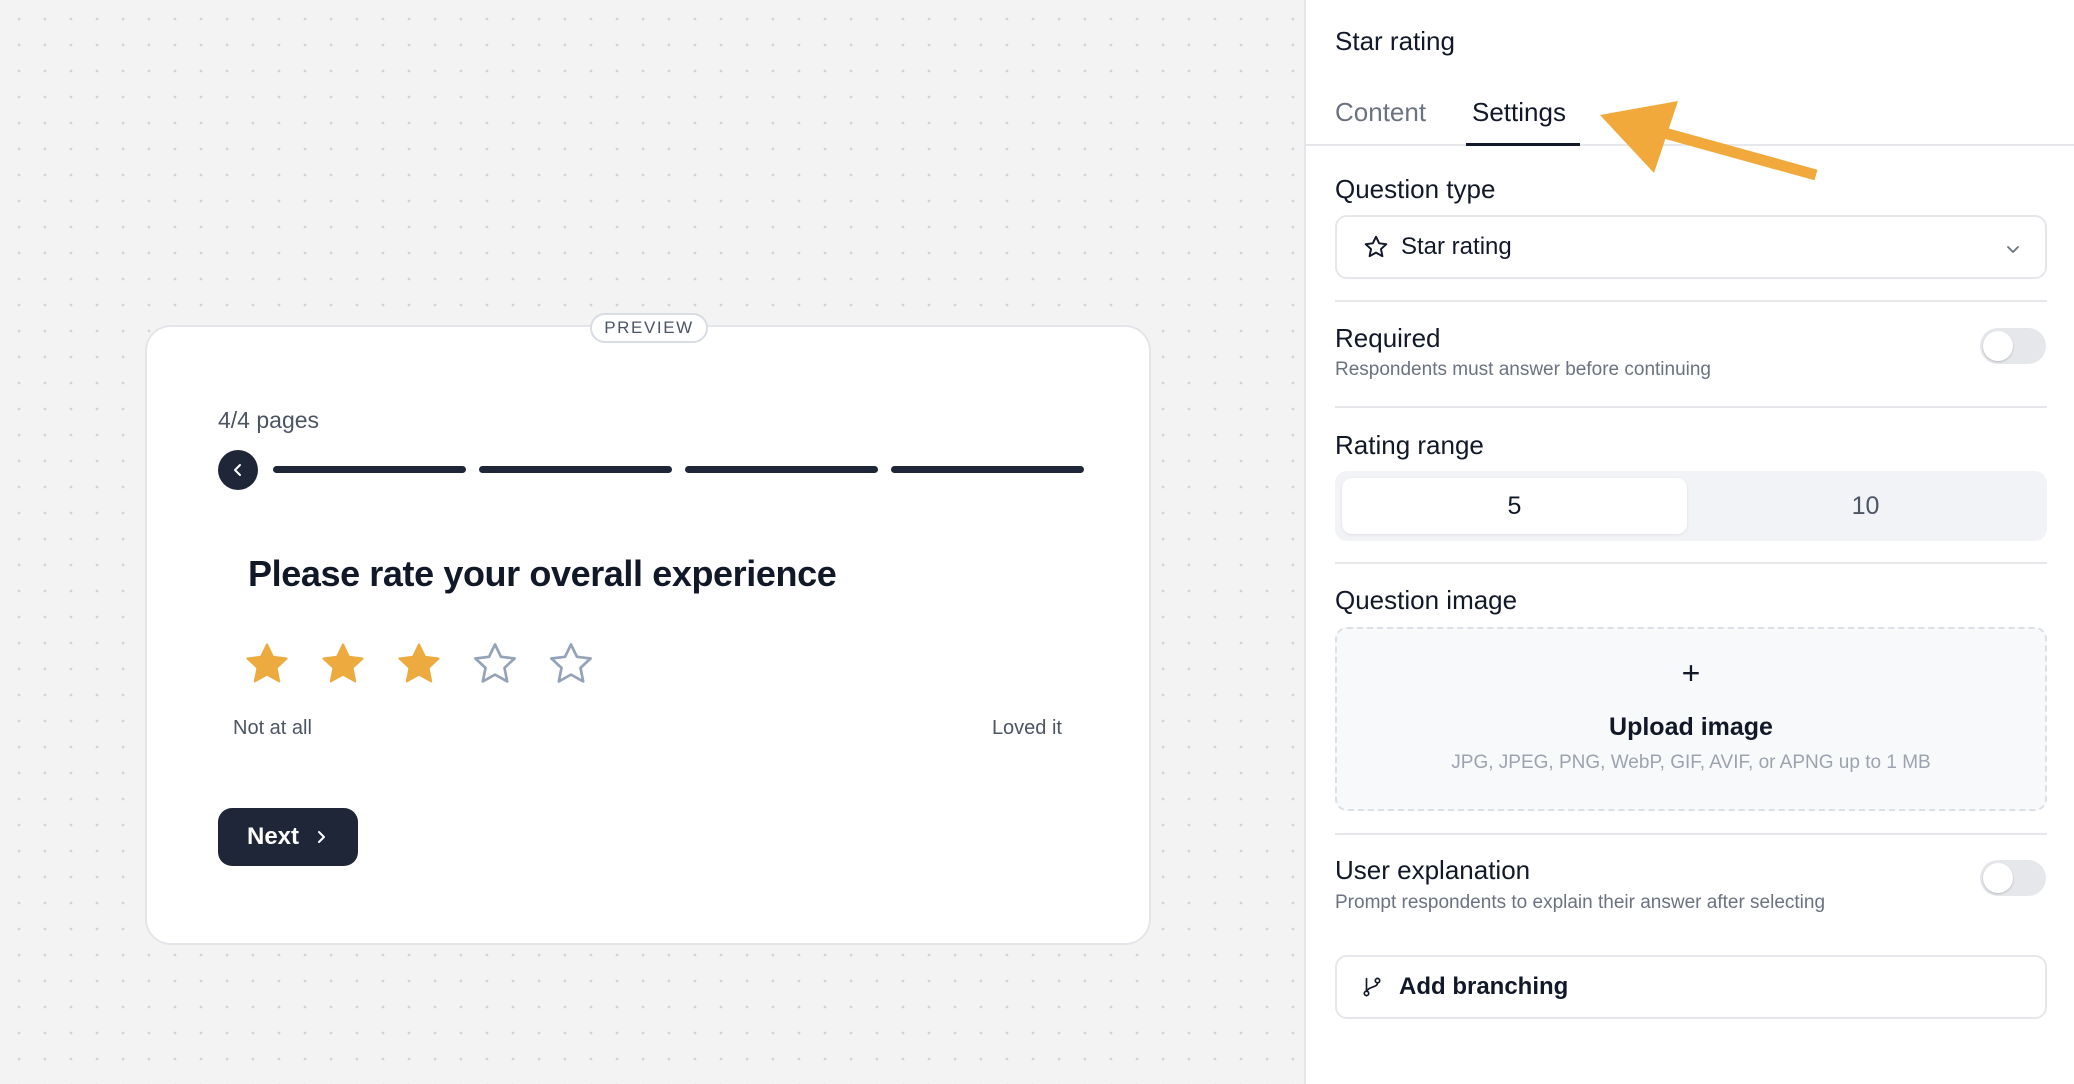  I want to click on question-title: Please rate your overall experience, so click(542, 573).